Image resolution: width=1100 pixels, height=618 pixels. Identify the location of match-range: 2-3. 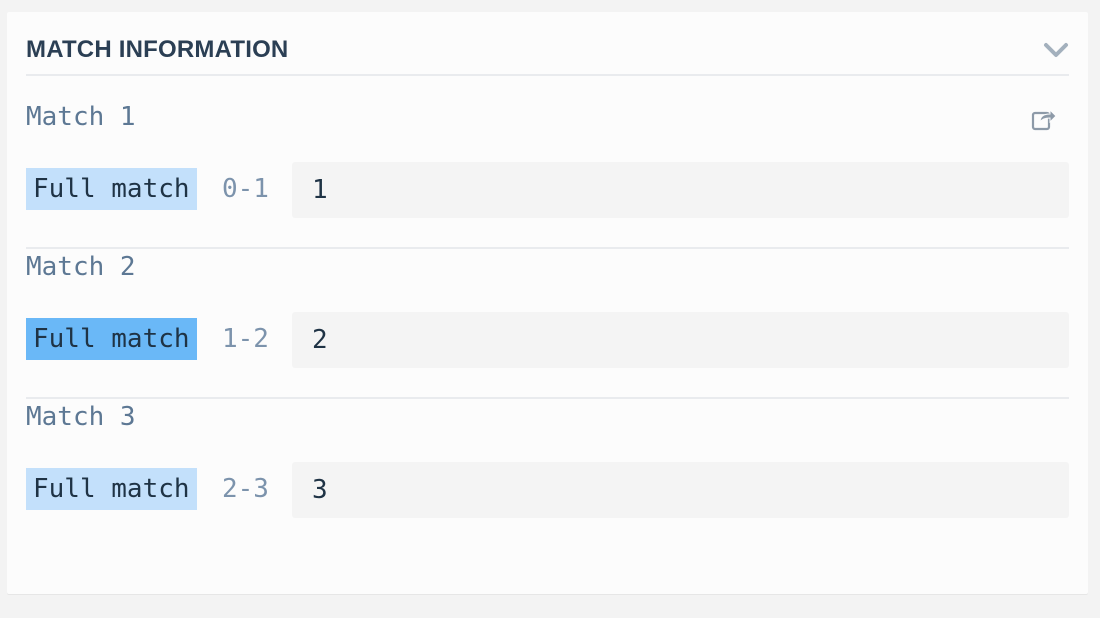
(245, 489).